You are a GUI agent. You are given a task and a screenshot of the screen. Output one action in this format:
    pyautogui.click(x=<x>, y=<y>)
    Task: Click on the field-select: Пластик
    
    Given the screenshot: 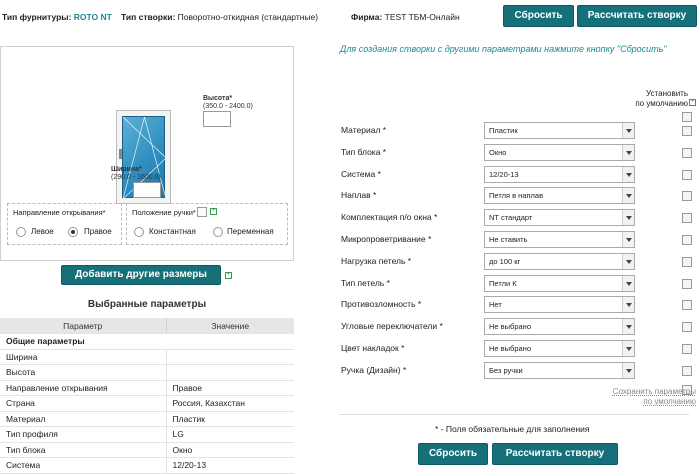 What is the action you would take?
    pyautogui.click(x=559, y=130)
    